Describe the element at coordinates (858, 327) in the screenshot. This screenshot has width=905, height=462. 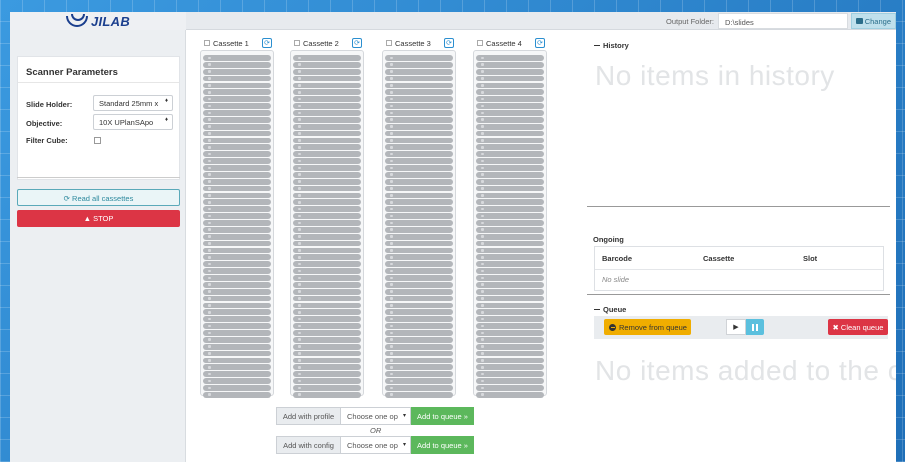
I see `clean-queue-button: ✖ Clean queue` at that location.